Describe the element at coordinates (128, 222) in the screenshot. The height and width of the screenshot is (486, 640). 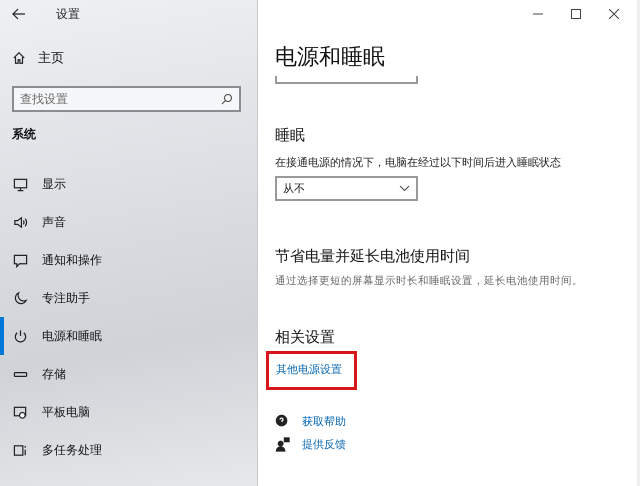
I see `sidebar-item: 声音` at that location.